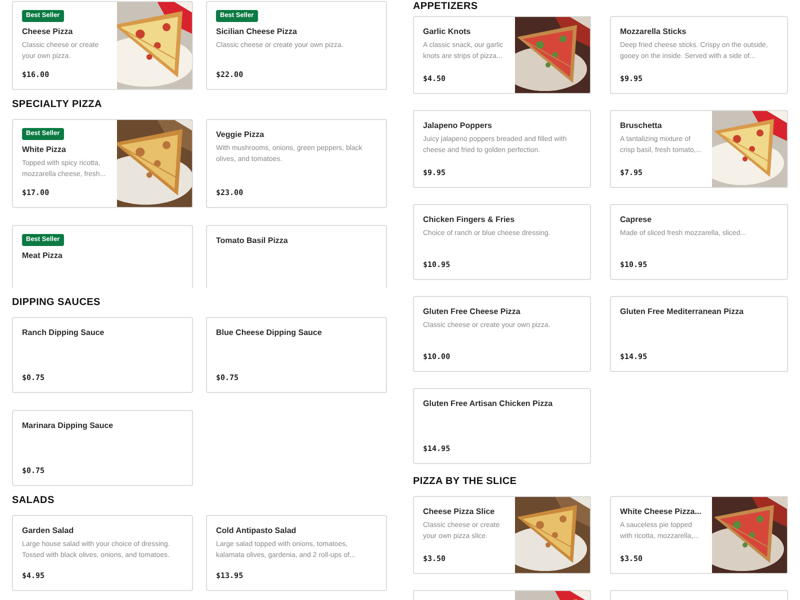 The image size is (800, 600). What do you see at coordinates (68, 426) in the screenshot?
I see `item-title: Marinara Dipping Sauce` at bounding box center [68, 426].